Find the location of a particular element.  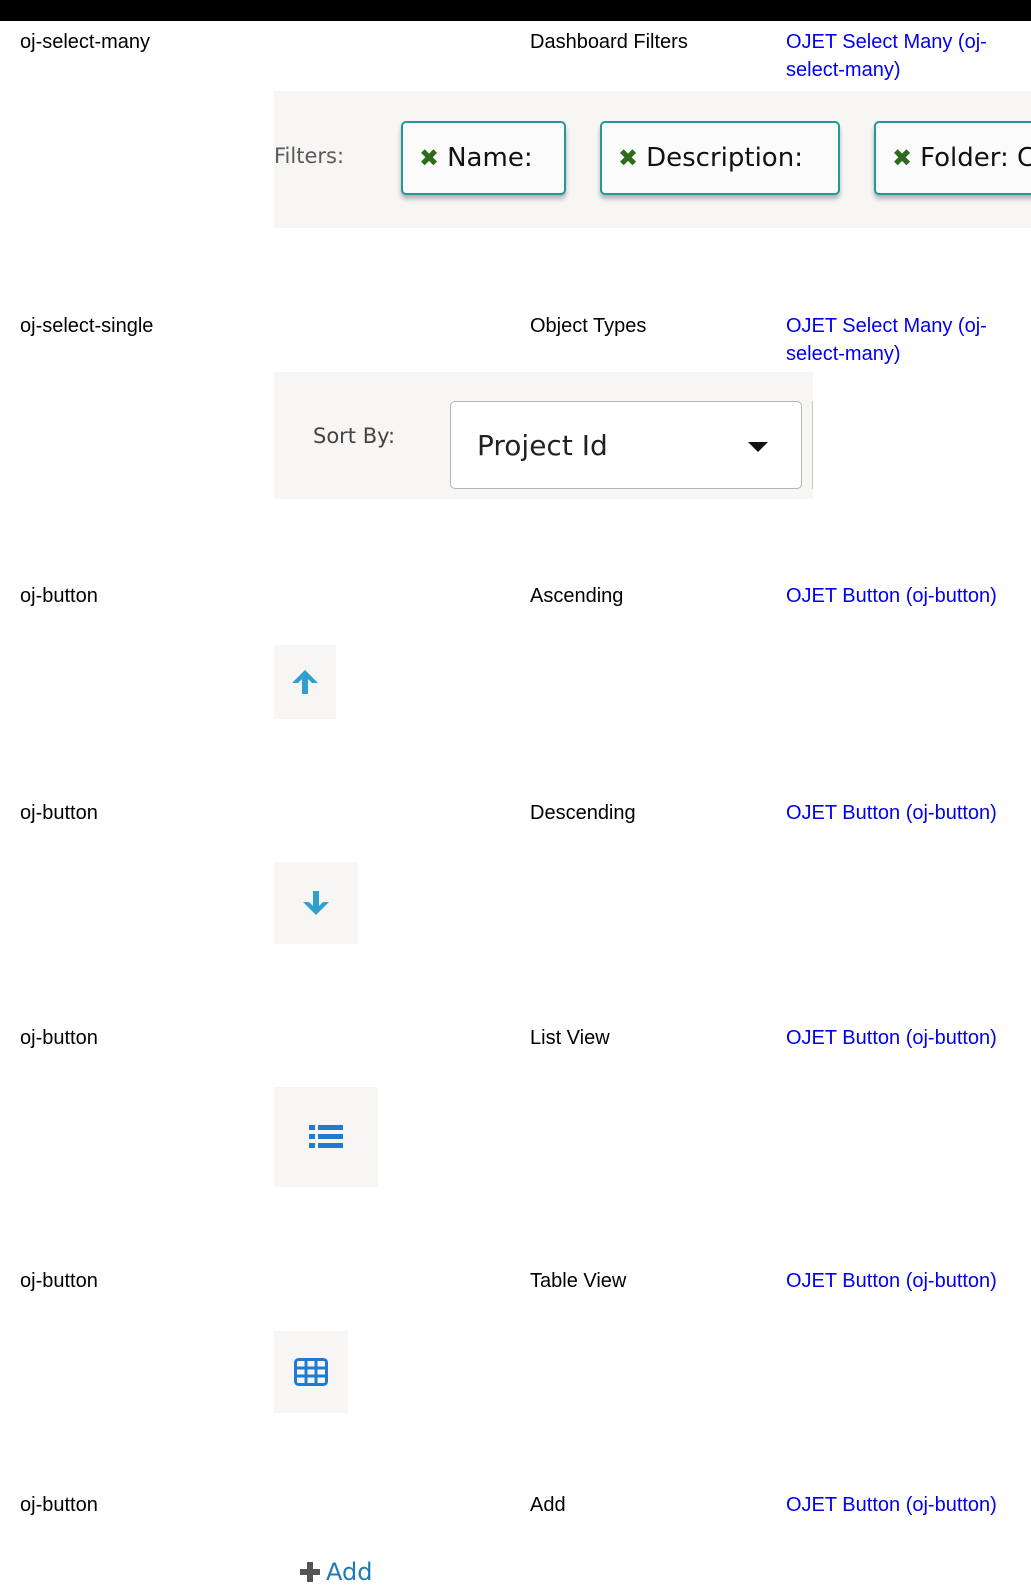

sort-by-preview: Sort By: Project Id is located at coordinates (543, 435).